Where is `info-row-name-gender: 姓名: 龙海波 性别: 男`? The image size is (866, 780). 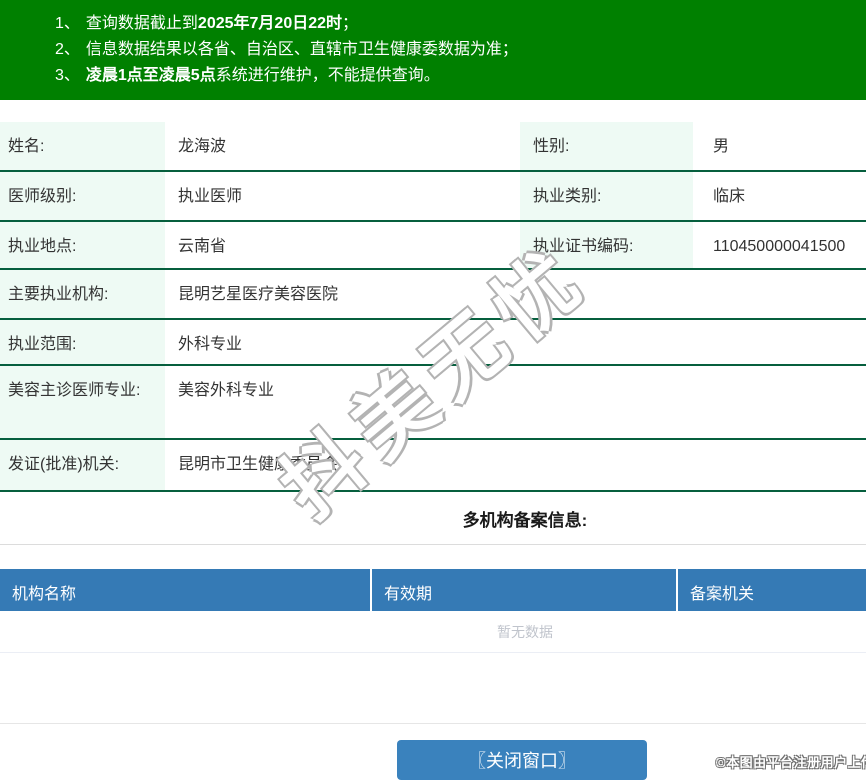
info-row-name-gender: 姓名: 龙海波 性别: 男 is located at coordinates (433, 147).